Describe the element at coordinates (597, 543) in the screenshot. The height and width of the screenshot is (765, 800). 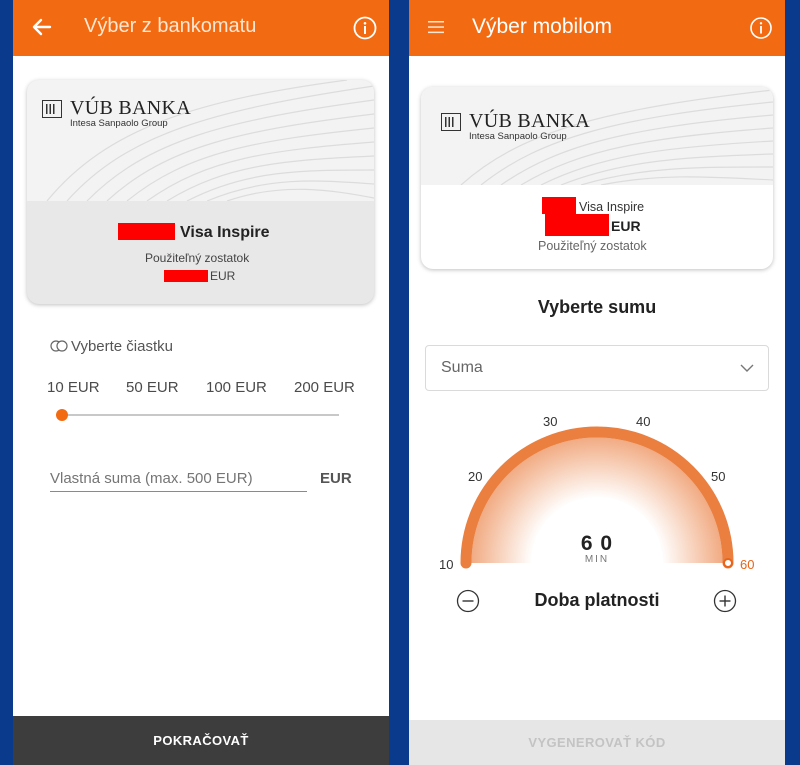
I see `gauge-value: 6 0` at that location.